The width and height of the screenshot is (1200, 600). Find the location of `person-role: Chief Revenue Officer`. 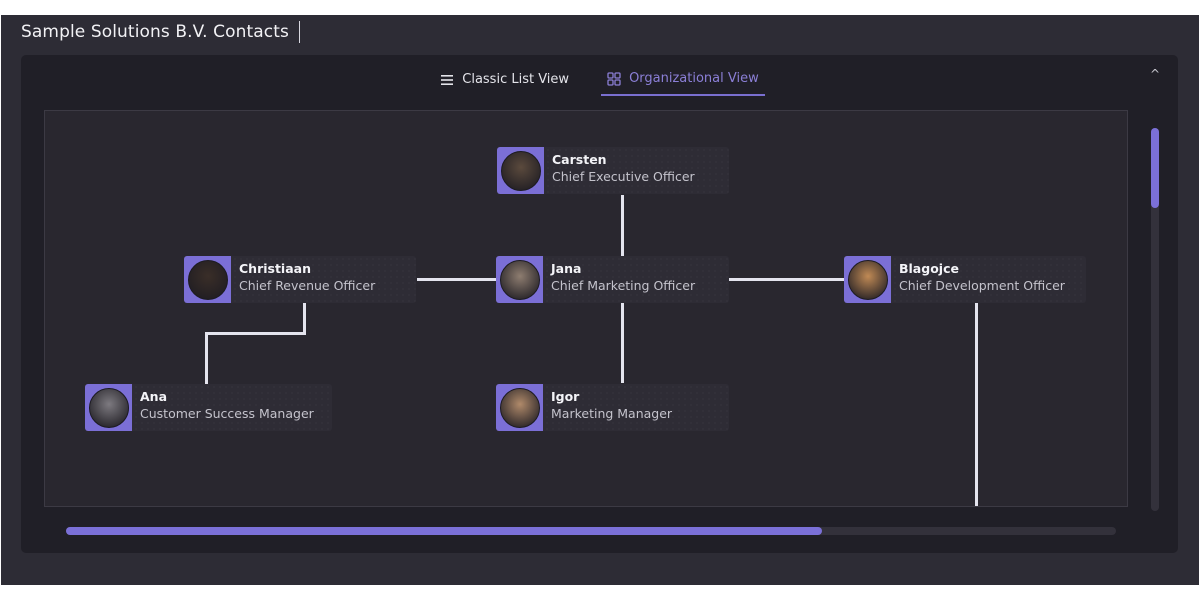

person-role: Chief Revenue Officer is located at coordinates (307, 285).